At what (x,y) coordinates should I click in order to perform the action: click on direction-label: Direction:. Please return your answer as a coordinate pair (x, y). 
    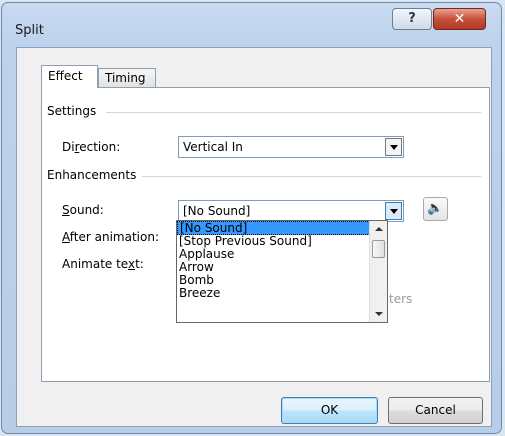
    Looking at the image, I should click on (91, 147).